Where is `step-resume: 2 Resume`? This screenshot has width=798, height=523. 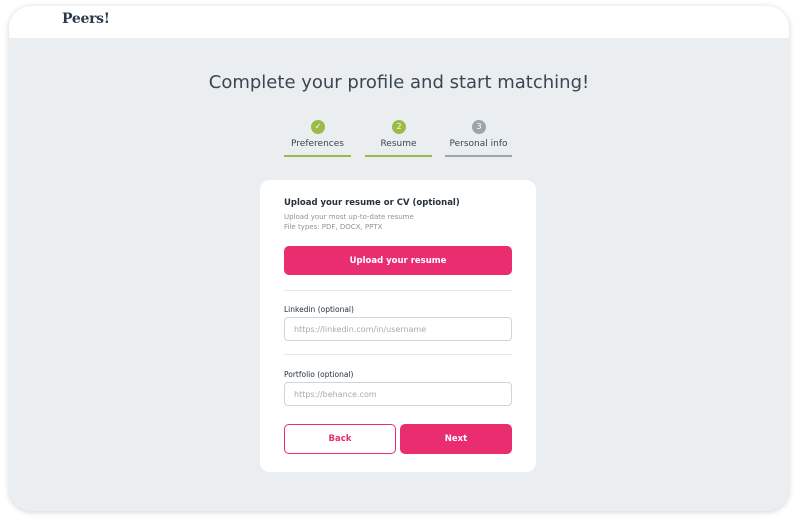 step-resume: 2 Resume is located at coordinates (398, 139).